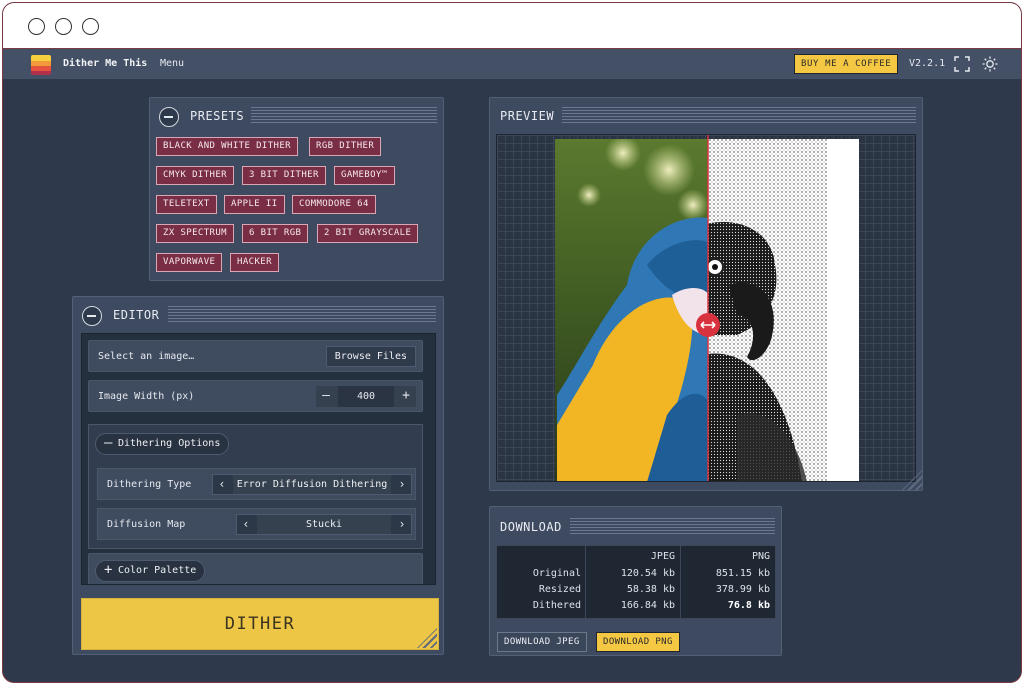 The height and width of the screenshot is (685, 1024). I want to click on dithering-options-toggle: — Dithering Options, so click(162, 444).